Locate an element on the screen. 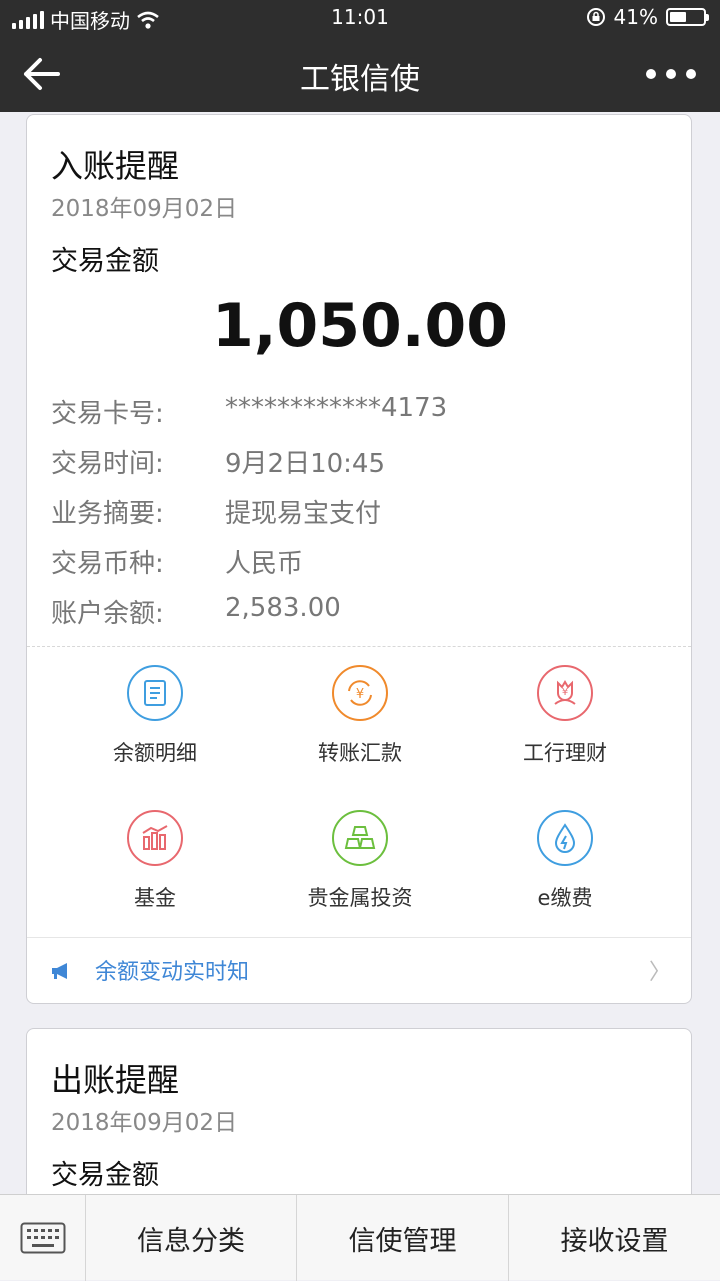  tab-messenger-management: 信使管理 is located at coordinates (403, 1238).